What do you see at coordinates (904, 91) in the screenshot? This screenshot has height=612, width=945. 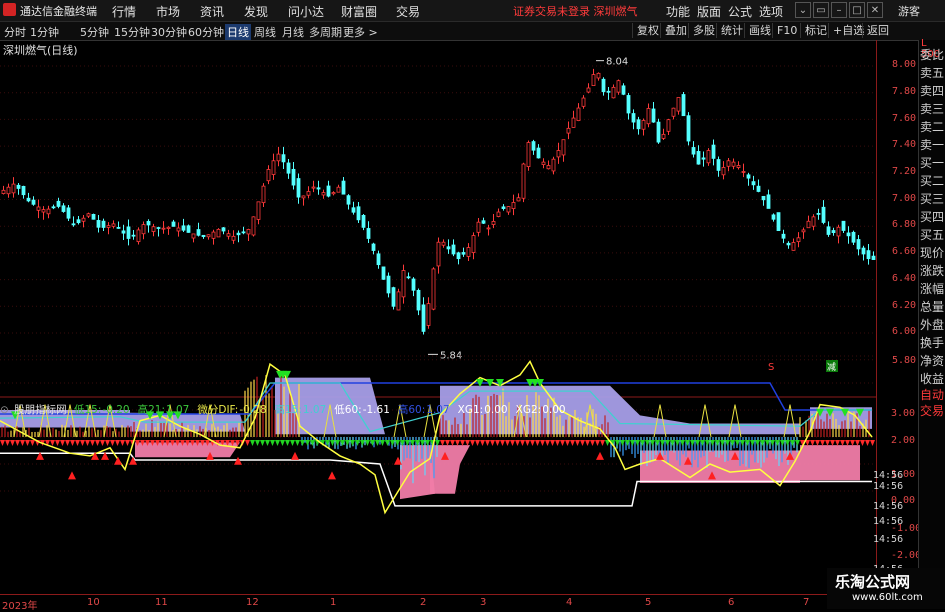 I see `price-tick: 7.80` at bounding box center [904, 91].